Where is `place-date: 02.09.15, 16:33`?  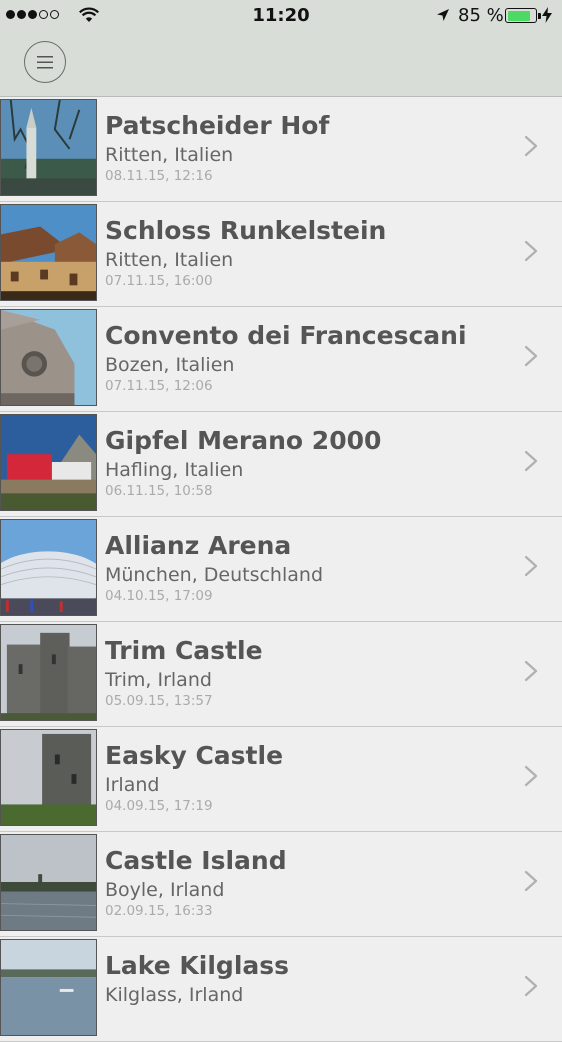
place-date: 02.09.15, 16:33 is located at coordinates (159, 911).